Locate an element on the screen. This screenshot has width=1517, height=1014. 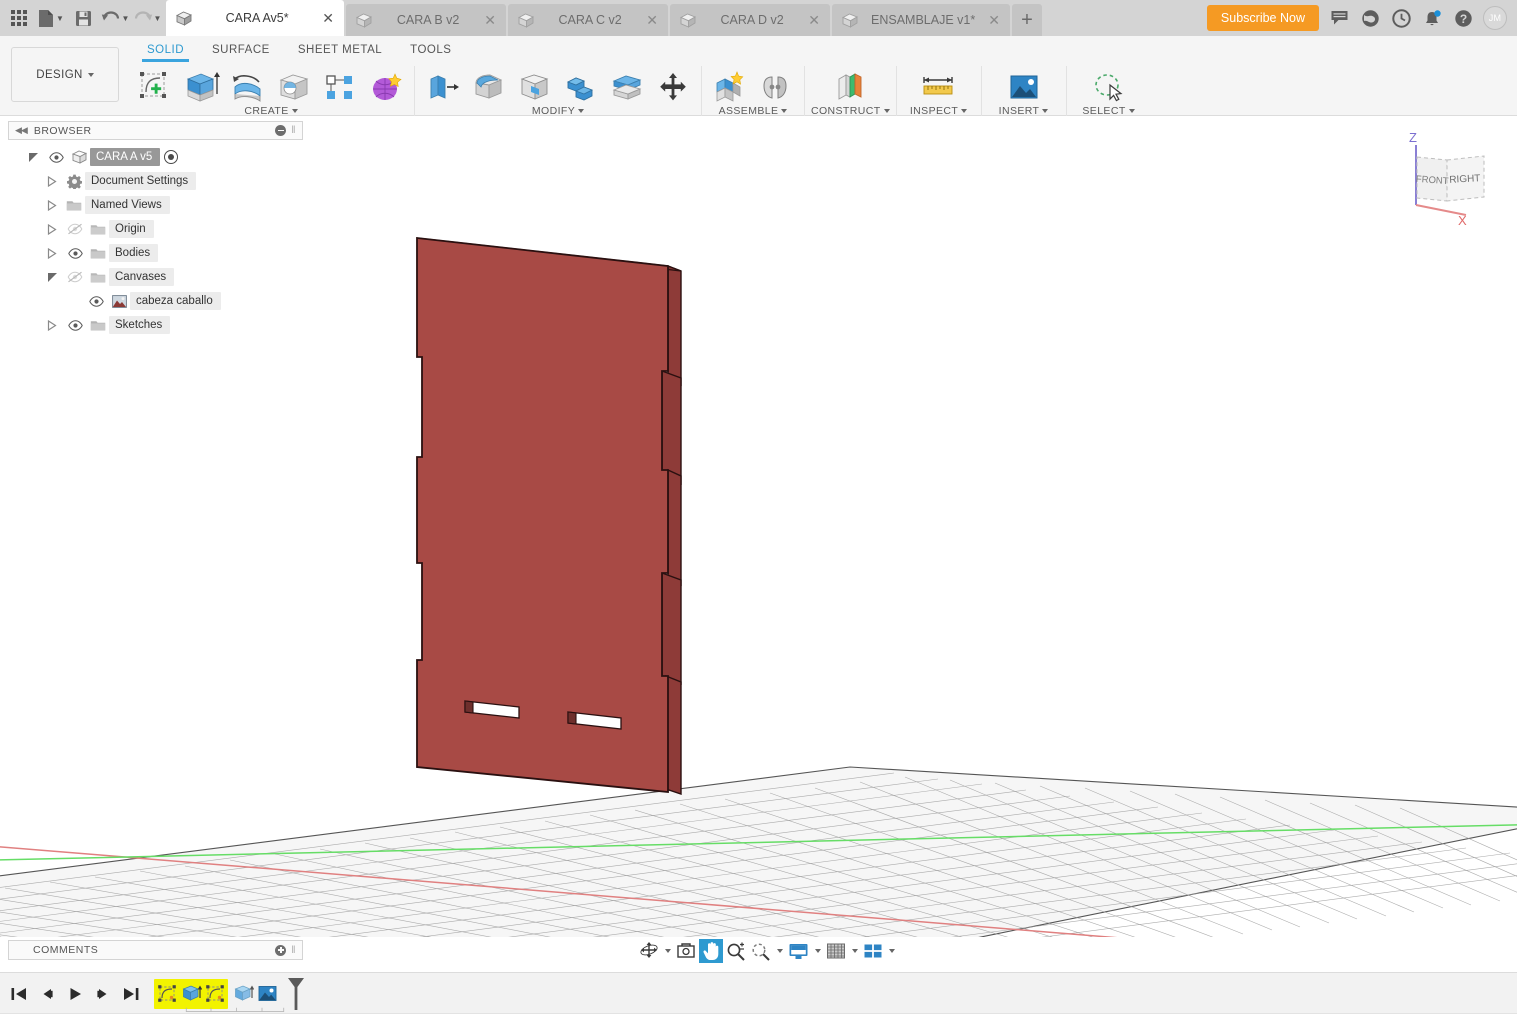
split-face-icon is located at coordinates (627, 87).